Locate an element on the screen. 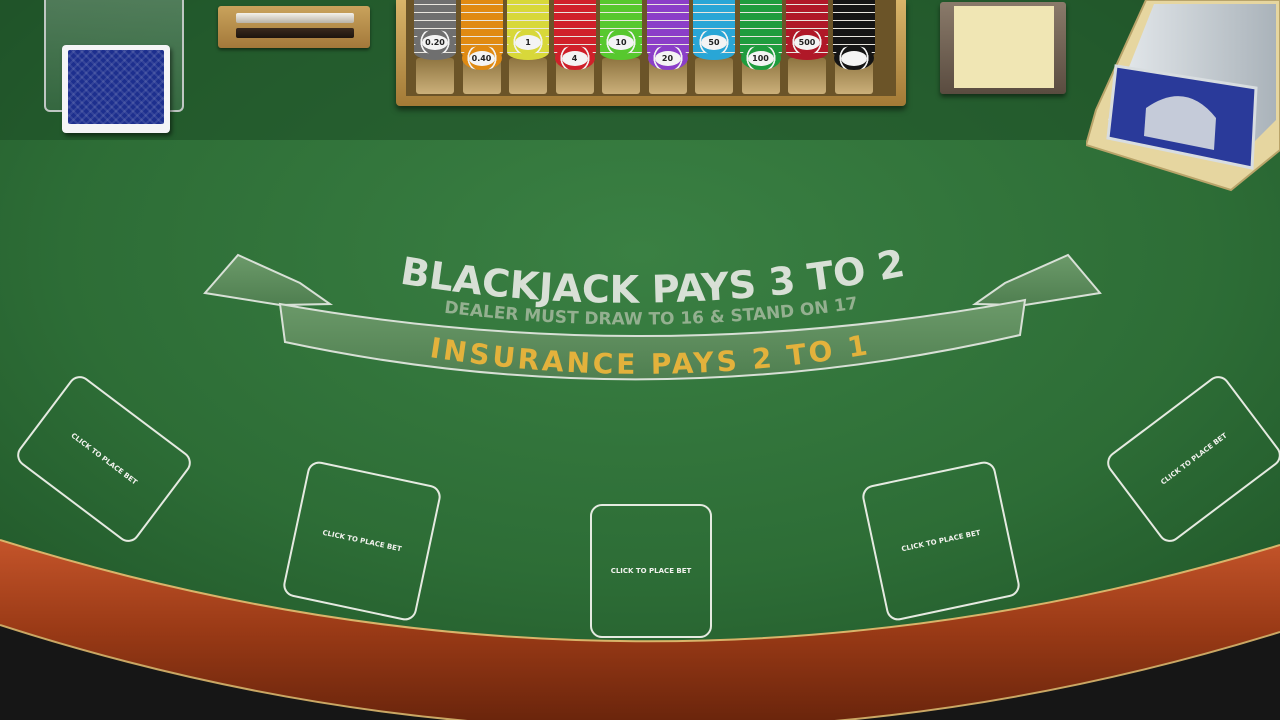  chip-face: 4 is located at coordinates (574, 58).